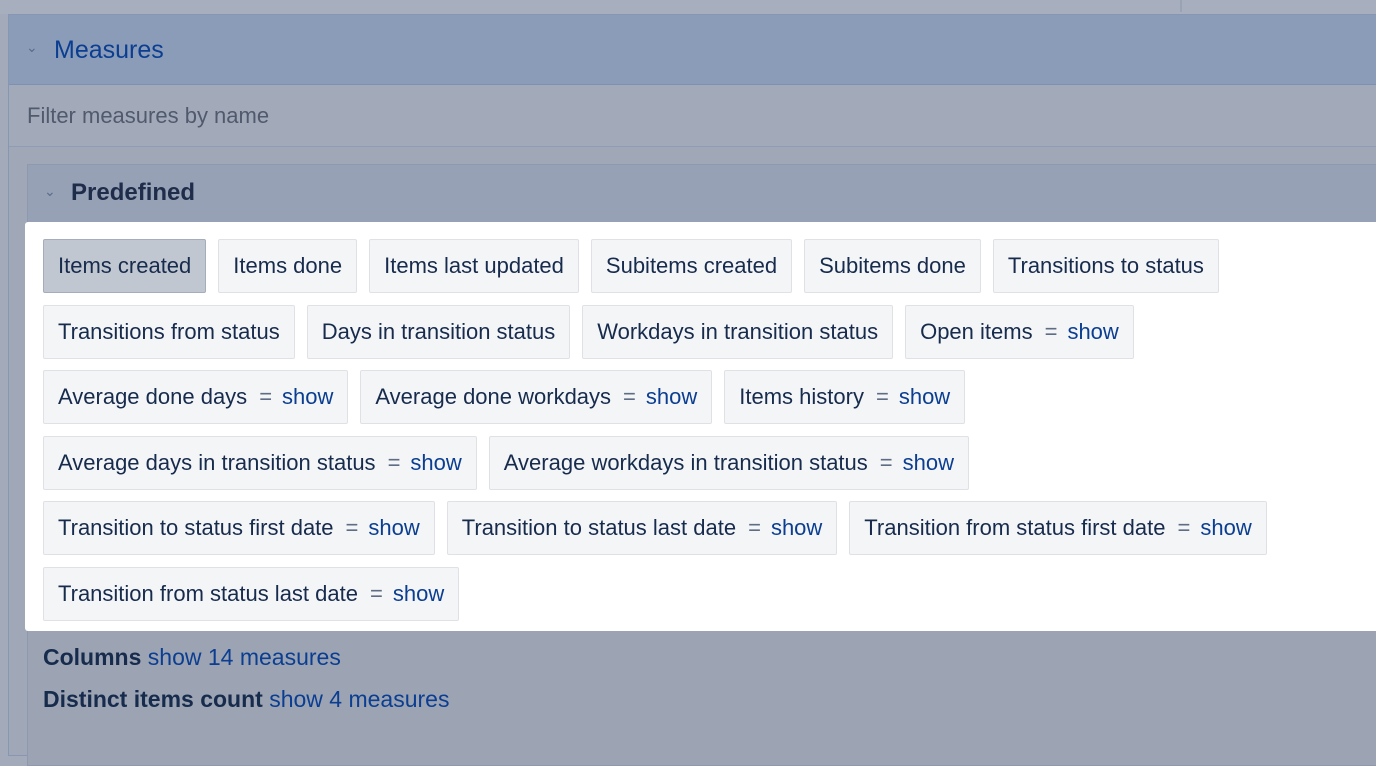 The image size is (1376, 766). I want to click on chip-label: Days in transition status, so click(438, 331).